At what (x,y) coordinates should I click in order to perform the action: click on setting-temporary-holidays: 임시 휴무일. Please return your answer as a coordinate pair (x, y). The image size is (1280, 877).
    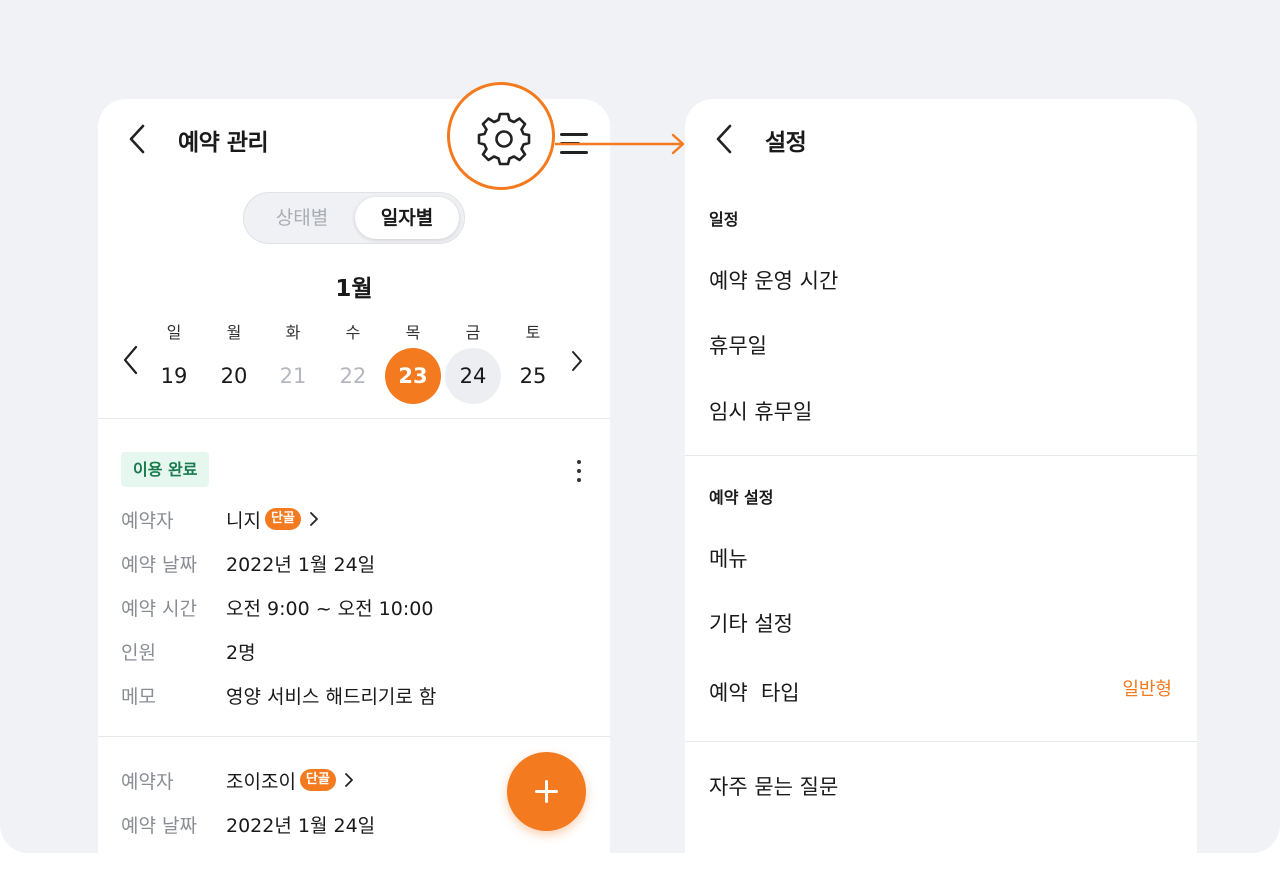
    Looking at the image, I should click on (941, 410).